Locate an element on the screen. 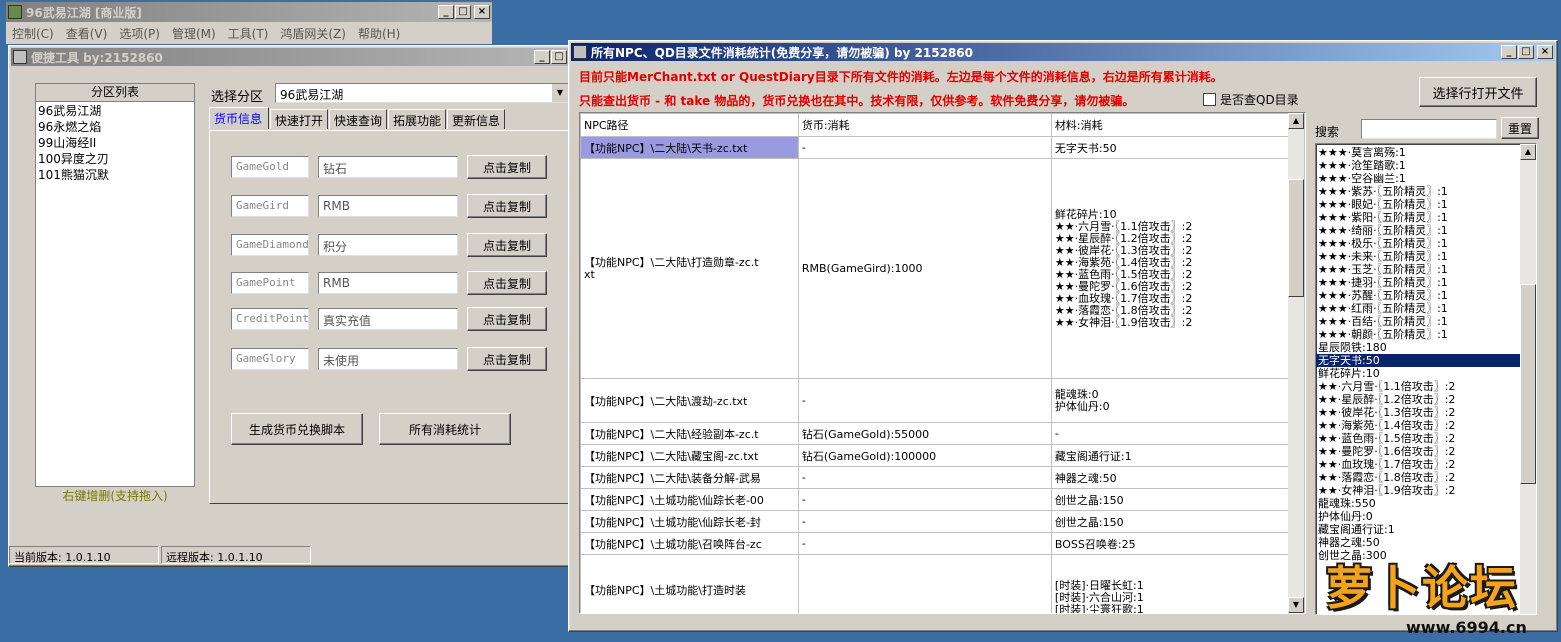  summary-item: ★★★·红雨·〖五阶精灵〗:1 is located at coordinates (1426, 308).